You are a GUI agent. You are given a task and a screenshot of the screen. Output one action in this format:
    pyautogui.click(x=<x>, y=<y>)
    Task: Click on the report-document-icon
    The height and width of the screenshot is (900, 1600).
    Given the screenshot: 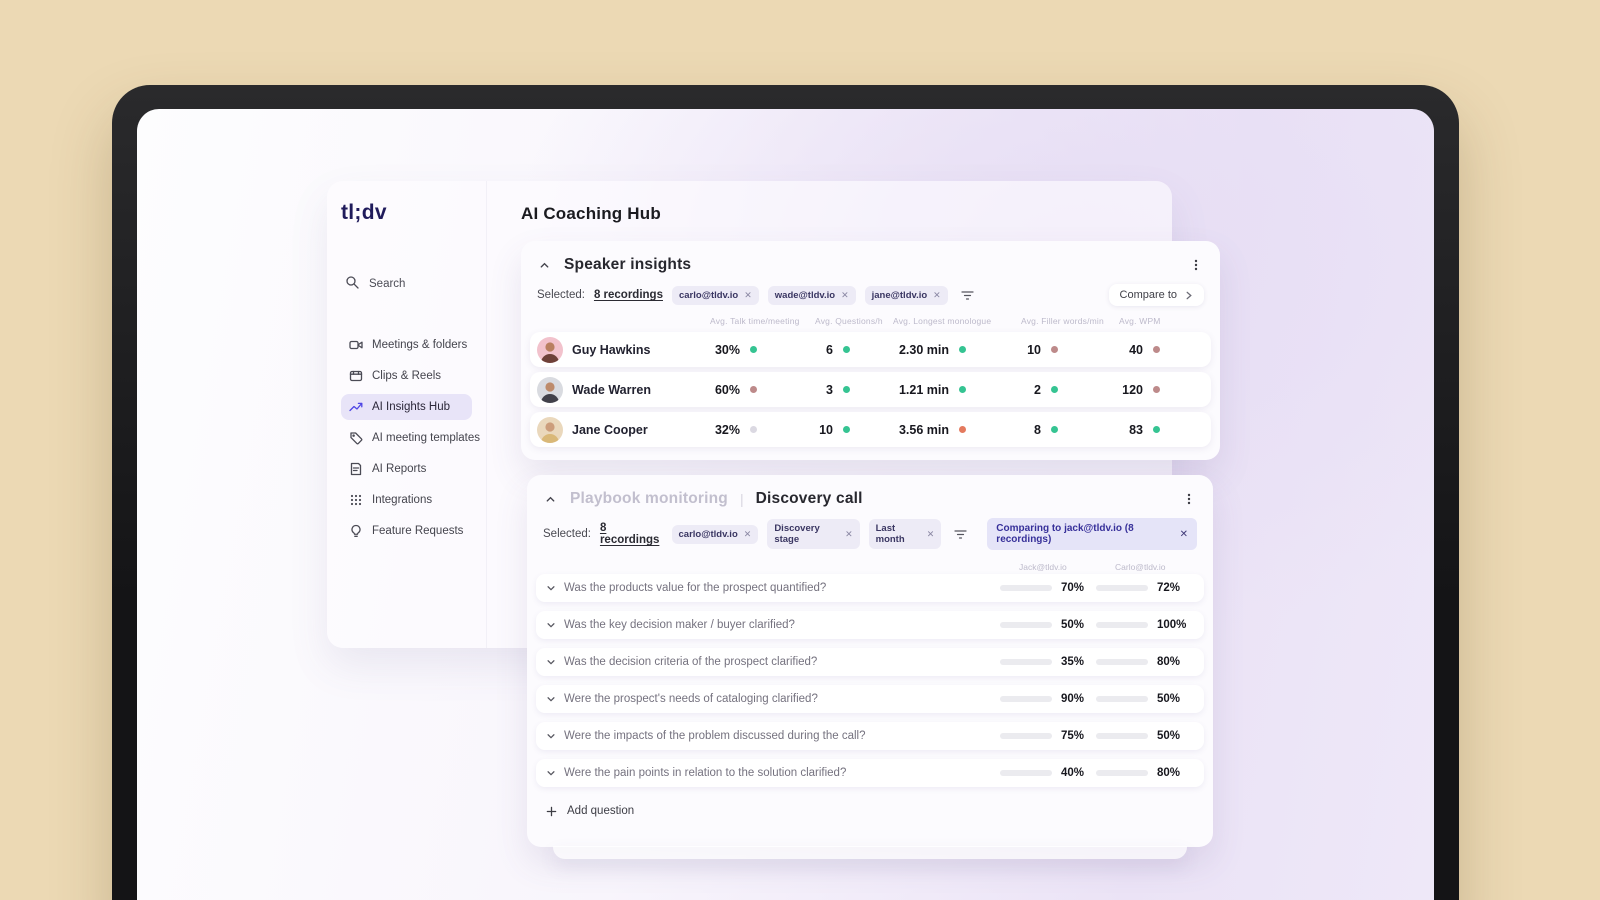 What is the action you would take?
    pyautogui.click(x=356, y=469)
    